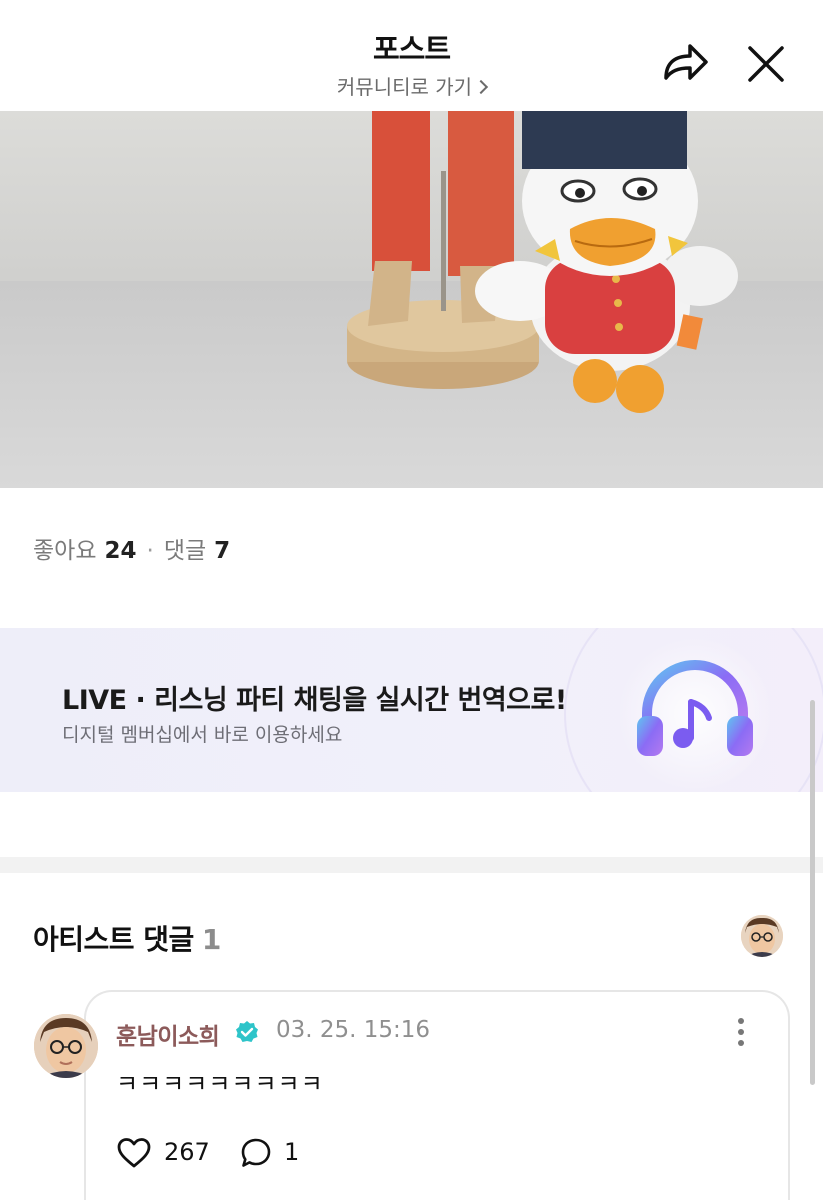 This screenshot has width=823, height=1200. What do you see at coordinates (202, 735) in the screenshot?
I see `banner-subtitle: 디지털 멤버십에서 바로 이용하세요` at bounding box center [202, 735].